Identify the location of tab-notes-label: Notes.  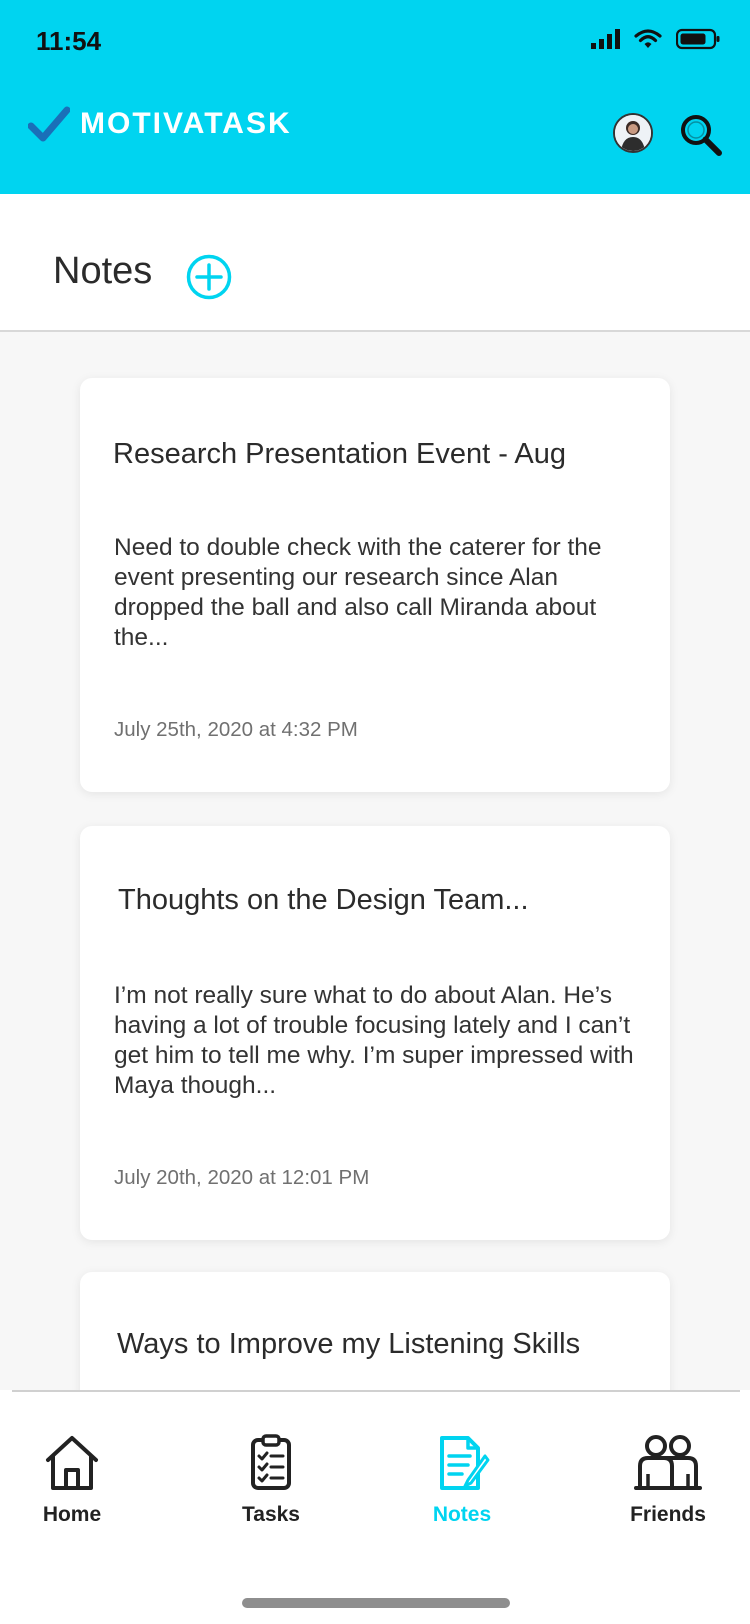
(462, 1514).